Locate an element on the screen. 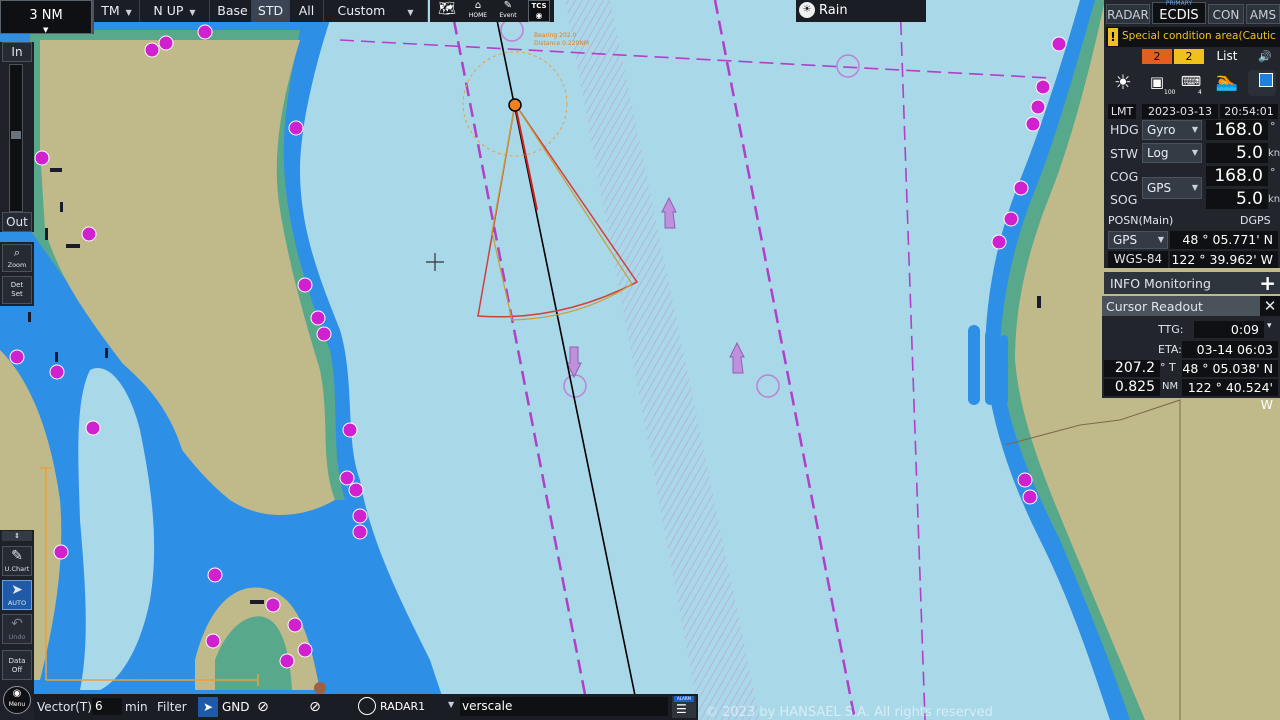 The height and width of the screenshot is (720, 1280). info-monitoring-label: INFO Monitoring is located at coordinates (1160, 283).